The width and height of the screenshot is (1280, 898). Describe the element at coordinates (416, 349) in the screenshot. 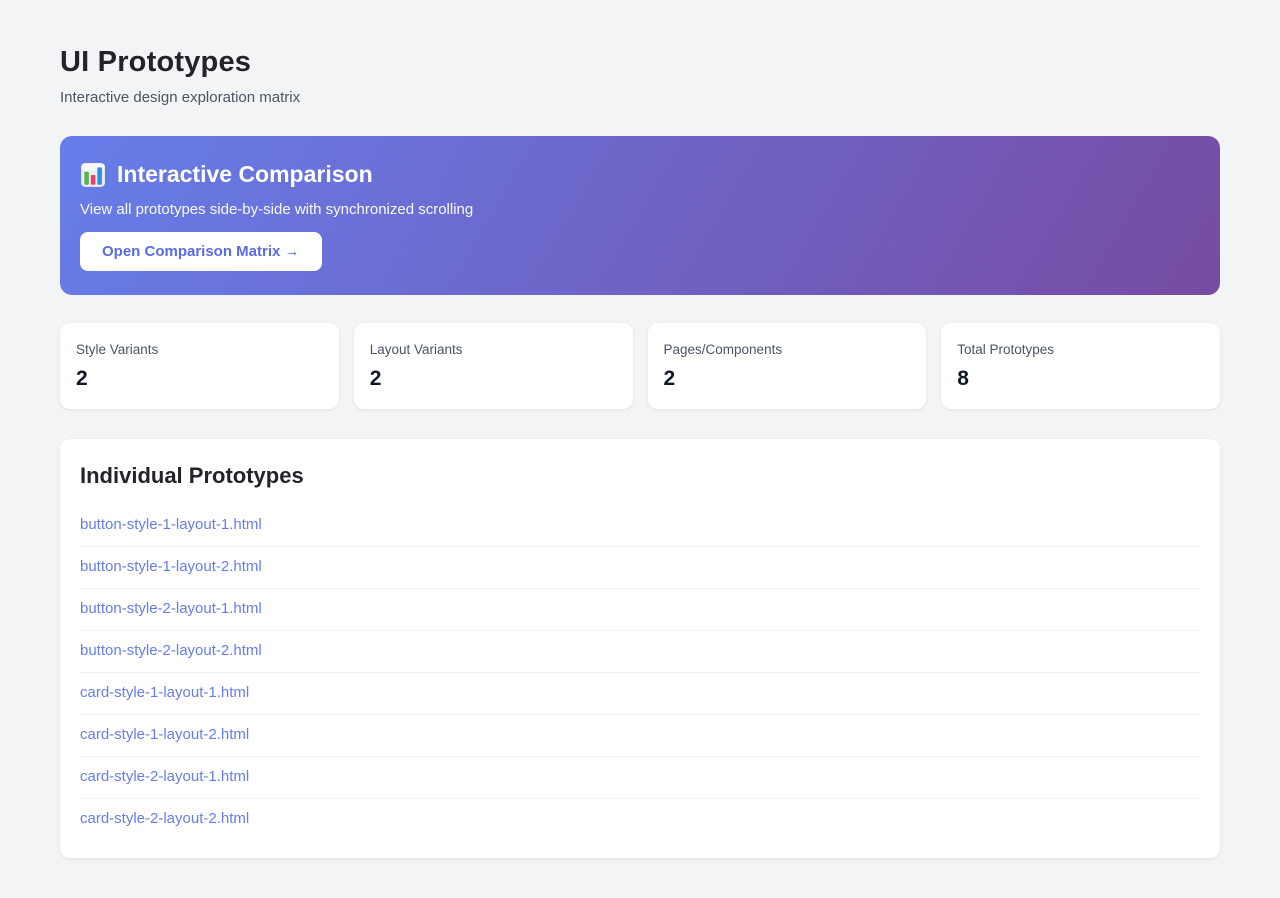

I see `stat-label: Layout Variants` at that location.